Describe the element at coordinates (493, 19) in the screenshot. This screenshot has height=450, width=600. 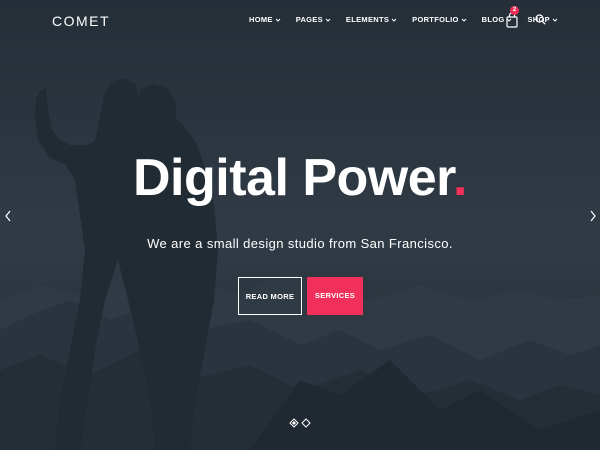
I see `nav-item-label: BLOG` at that location.